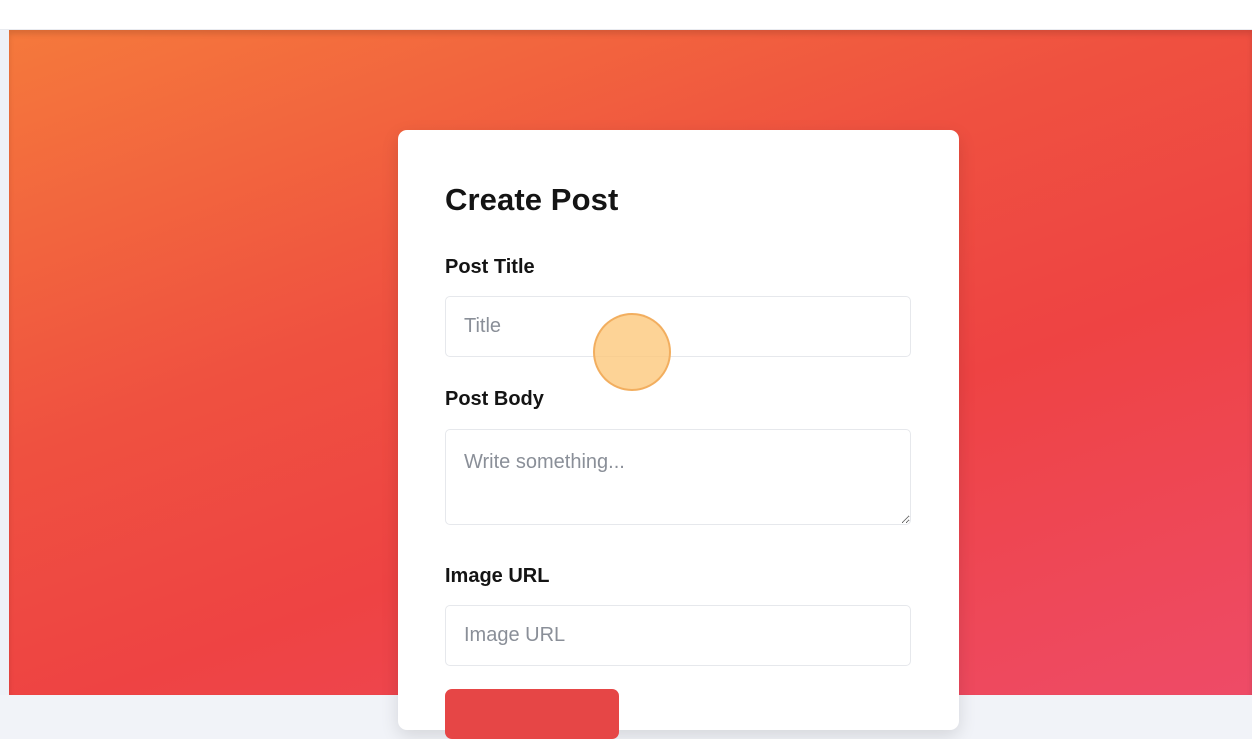  I want to click on post-body-label: Post Body, so click(494, 399).